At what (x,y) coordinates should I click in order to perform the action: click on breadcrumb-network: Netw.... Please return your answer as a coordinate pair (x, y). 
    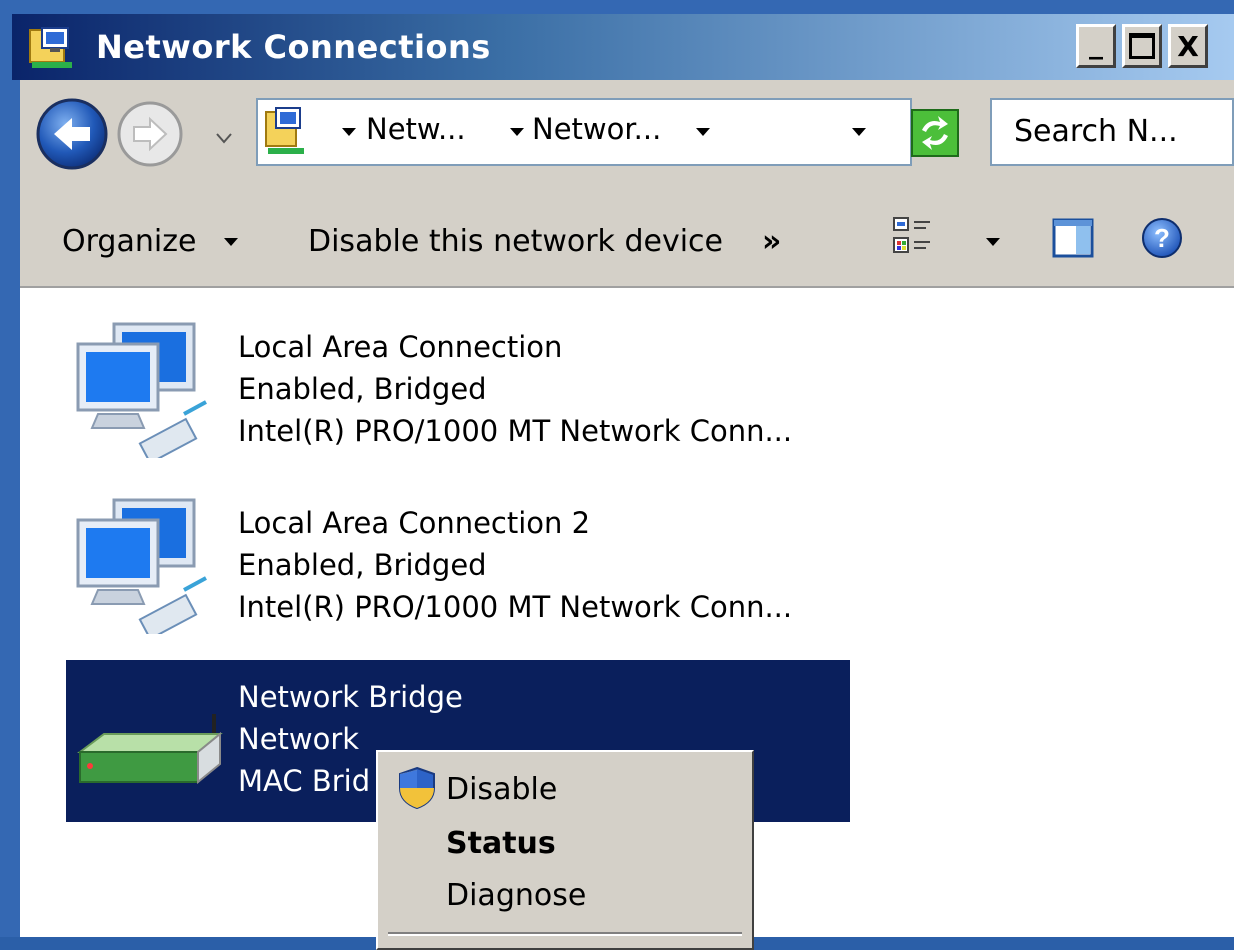
    Looking at the image, I should click on (416, 129).